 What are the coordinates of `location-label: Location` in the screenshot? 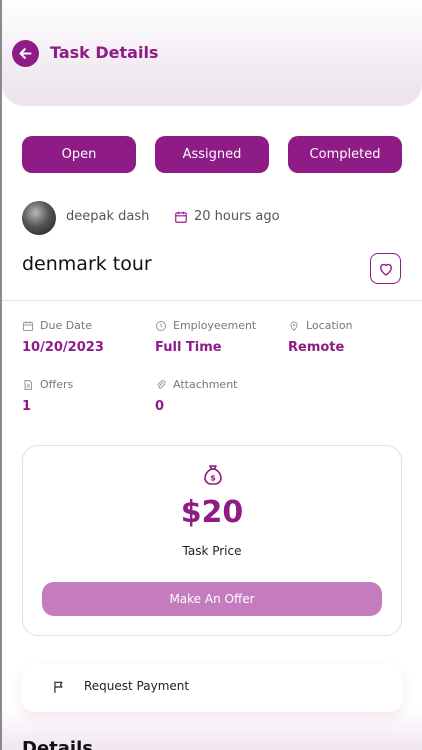 It's located at (329, 325).